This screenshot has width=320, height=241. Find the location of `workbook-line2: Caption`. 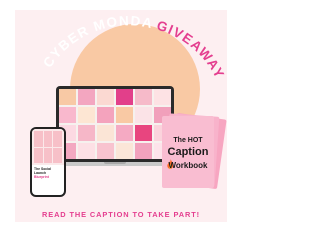

workbook-line2: Caption is located at coordinates (188, 152).